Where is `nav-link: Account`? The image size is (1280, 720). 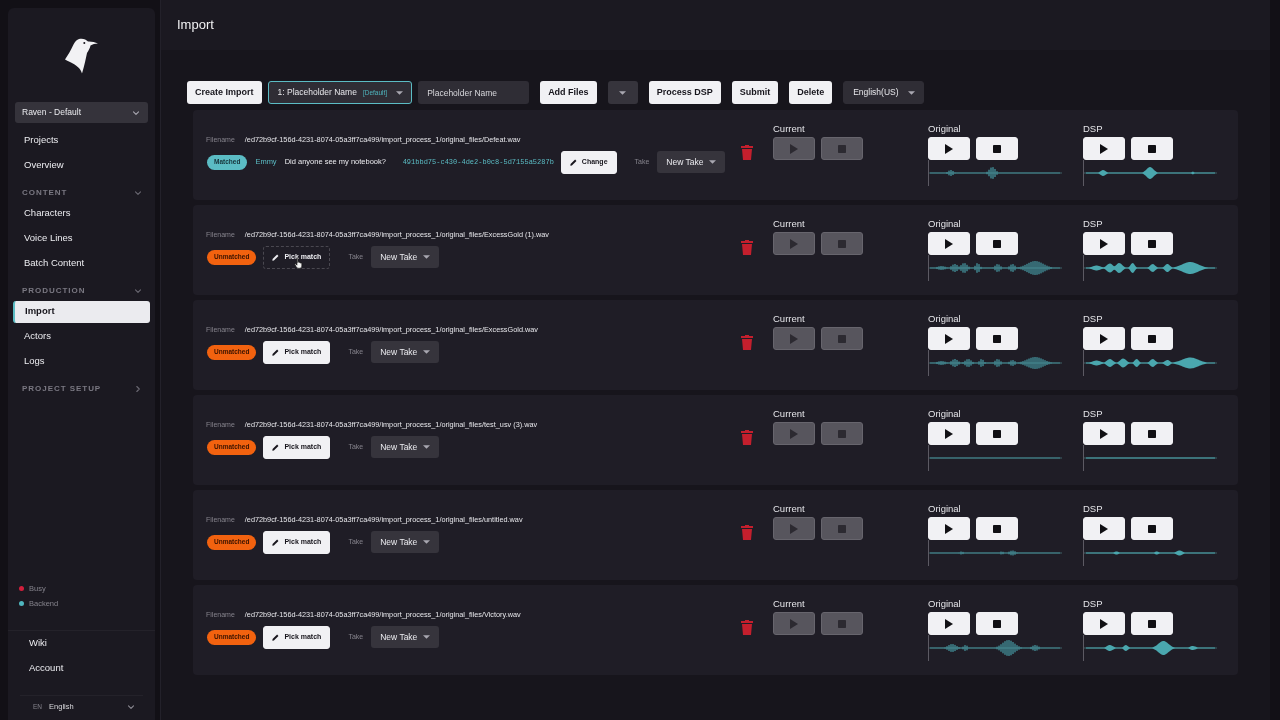 nav-link: Account is located at coordinates (46, 668).